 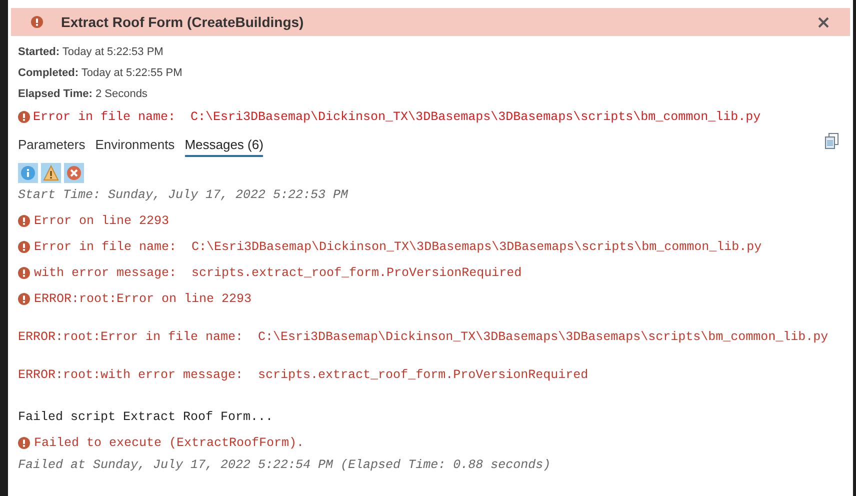 What do you see at coordinates (102, 221) in the screenshot?
I see `error-message: Error on line 2293` at bounding box center [102, 221].